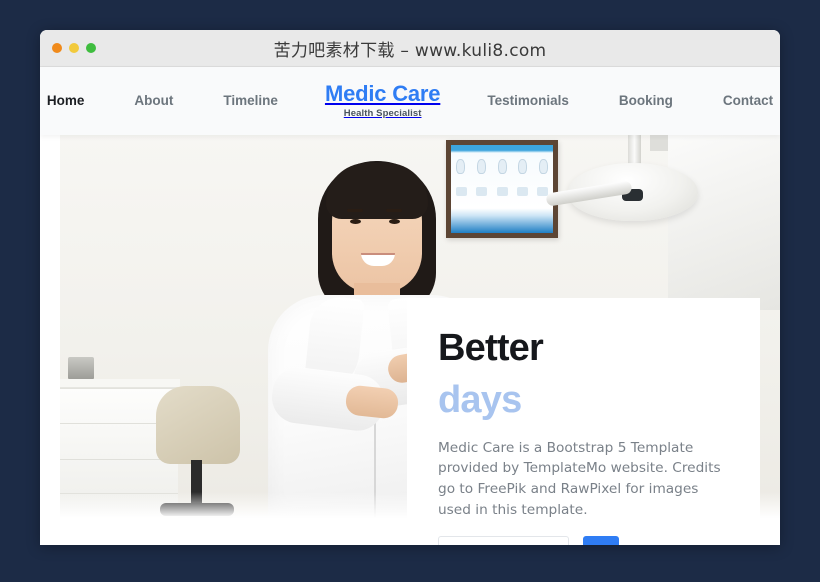 This screenshot has height=582, width=820. Describe the element at coordinates (528, 101) in the screenshot. I see `nav-item-testimonials: Testimonials` at that location.